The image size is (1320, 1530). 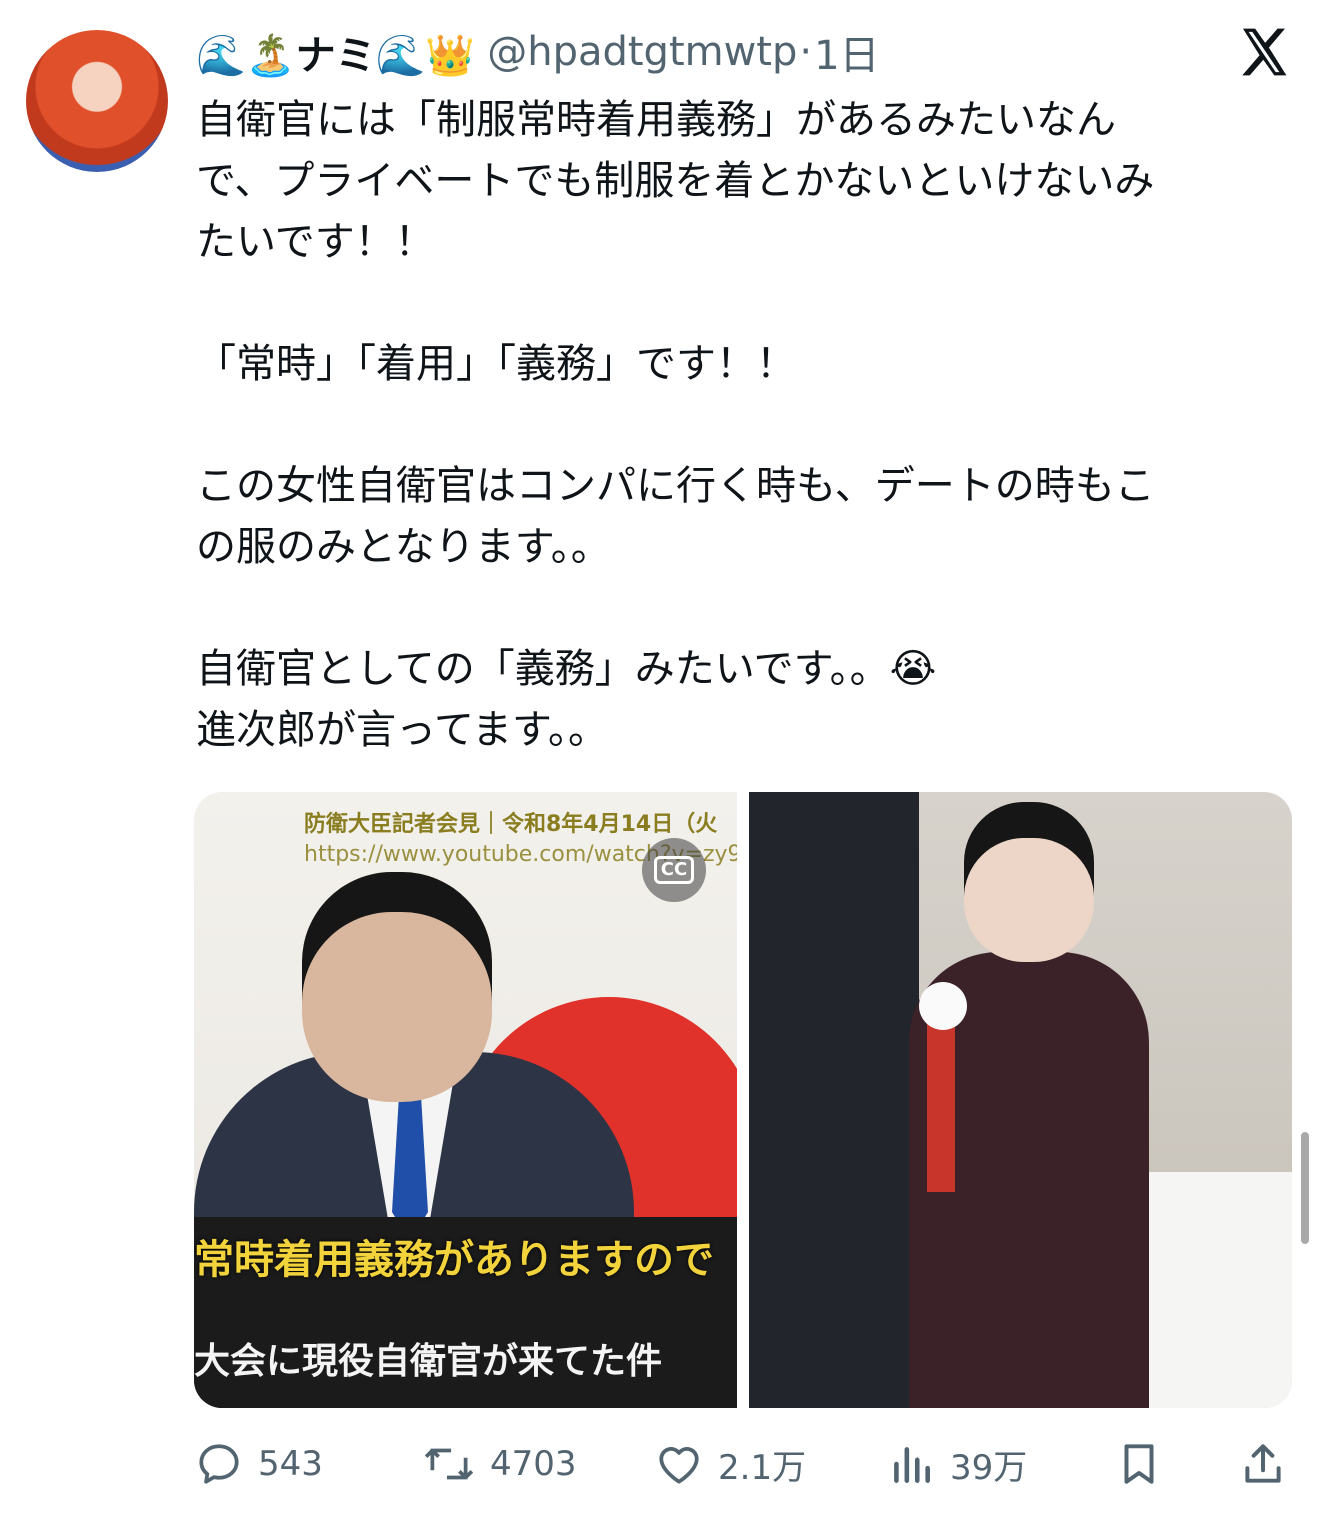 I want to click on caption-line-1: 防衛大臣記者会見｜令和8年4月14日（火, so click(x=511, y=824).